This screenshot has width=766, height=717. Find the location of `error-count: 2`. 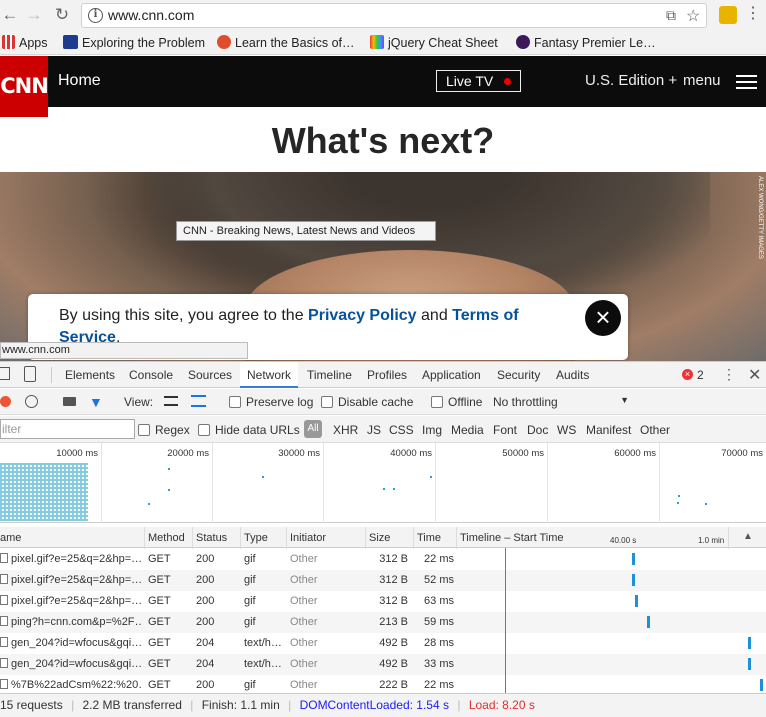

error-count: 2 is located at coordinates (700, 375).